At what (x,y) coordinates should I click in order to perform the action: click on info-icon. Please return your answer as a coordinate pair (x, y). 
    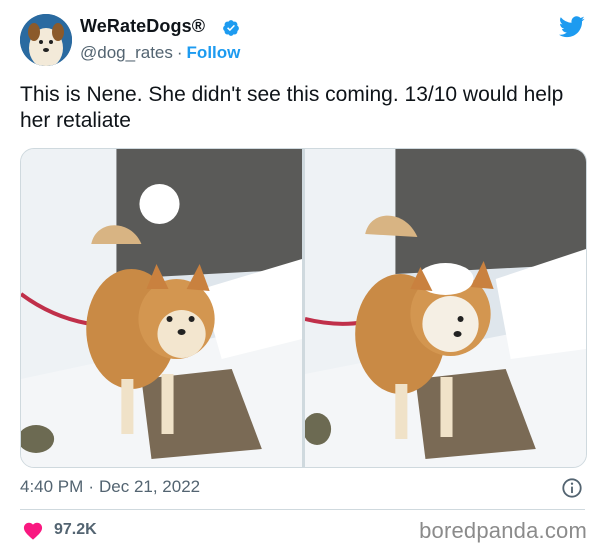
    Looking at the image, I should click on (572, 488).